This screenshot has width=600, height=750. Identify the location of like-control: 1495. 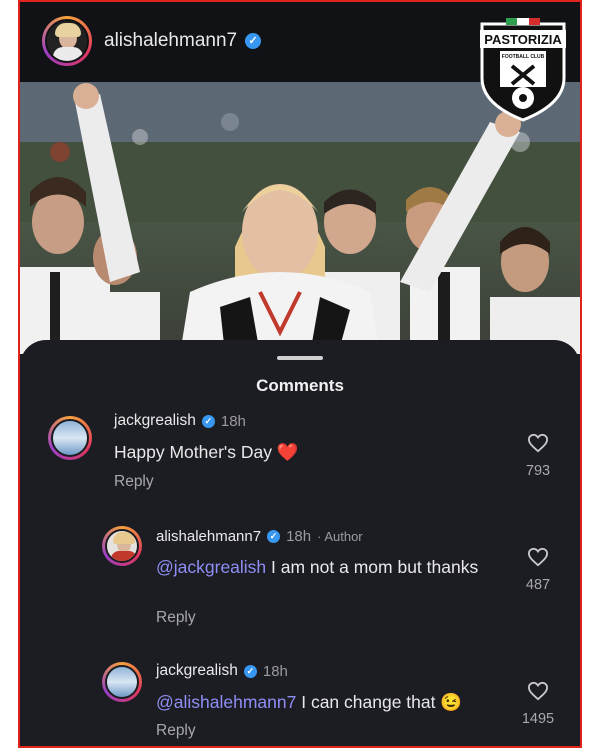
(538, 704).